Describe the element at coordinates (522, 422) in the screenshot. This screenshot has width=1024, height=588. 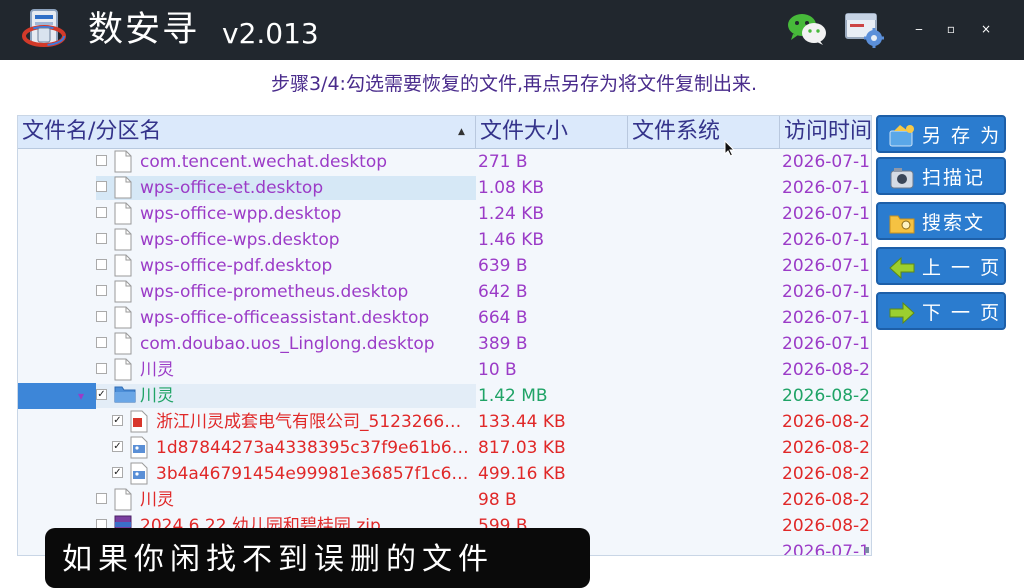
I see `file-size: 133.44 KB` at that location.